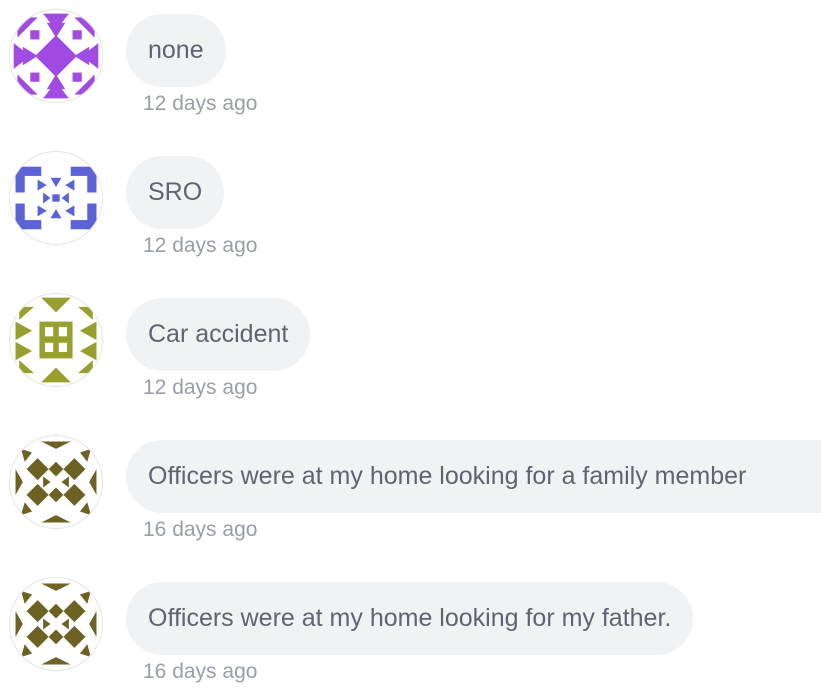  I want to click on olive-identicon-avatar-icon, so click(56, 340).